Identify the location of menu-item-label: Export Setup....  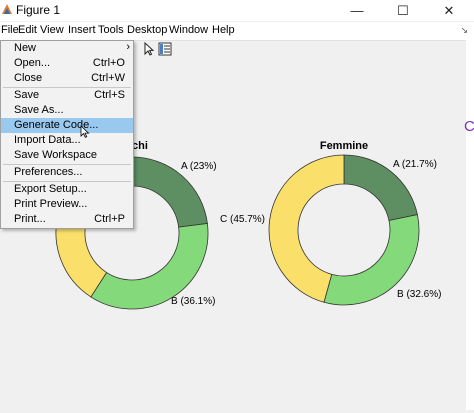
(50, 189).